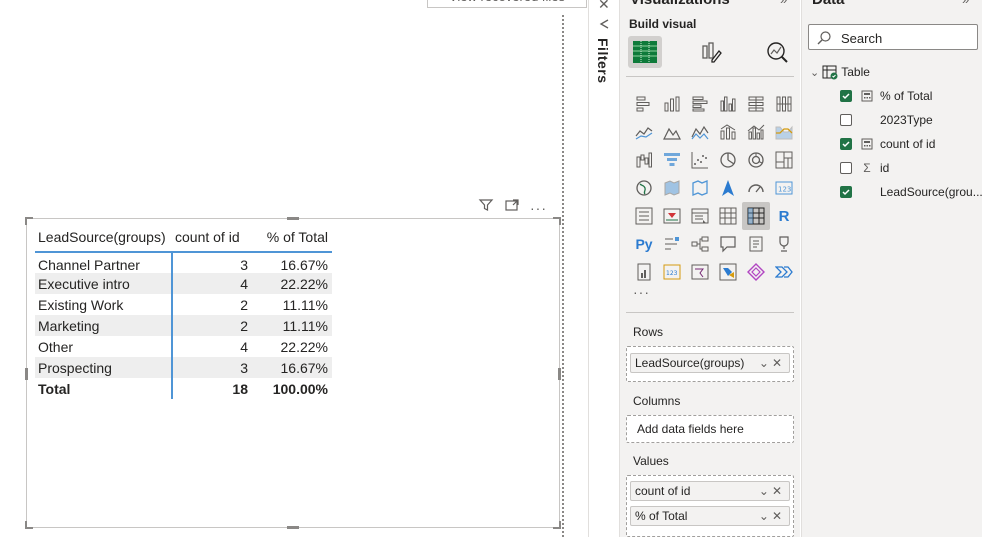 This screenshot has width=982, height=537. Describe the element at coordinates (183, 388) in the screenshot. I see `total-row: Total 18 100.00%` at that location.